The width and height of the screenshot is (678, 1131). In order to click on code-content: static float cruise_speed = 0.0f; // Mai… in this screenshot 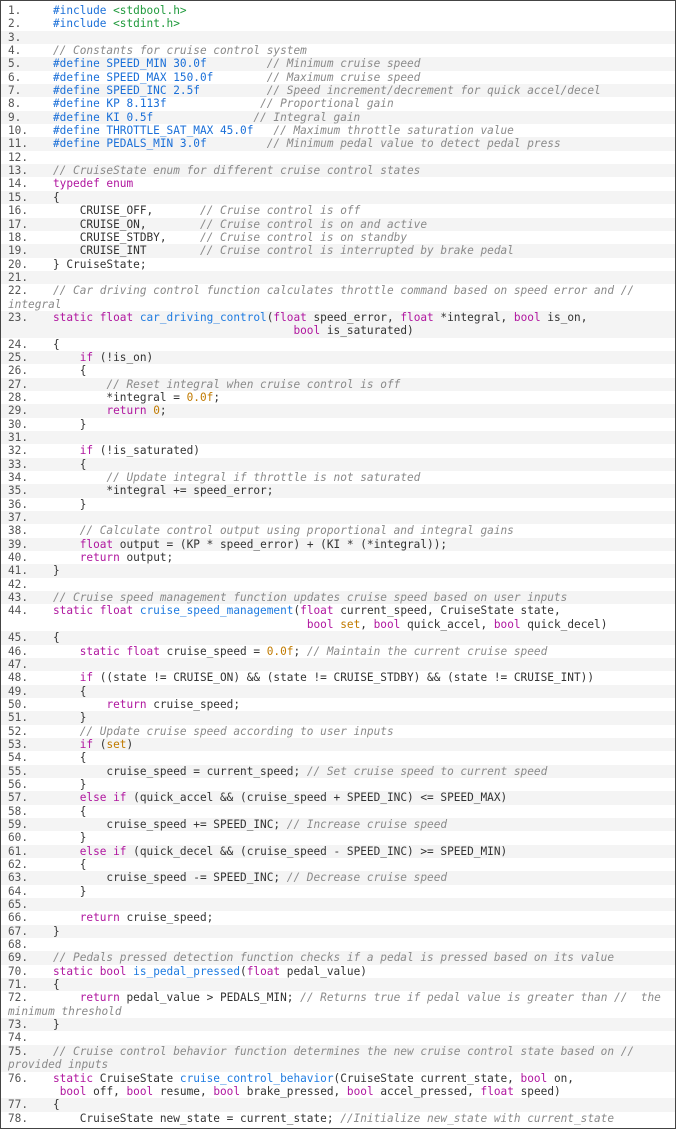, I will do `click(300, 651)`.